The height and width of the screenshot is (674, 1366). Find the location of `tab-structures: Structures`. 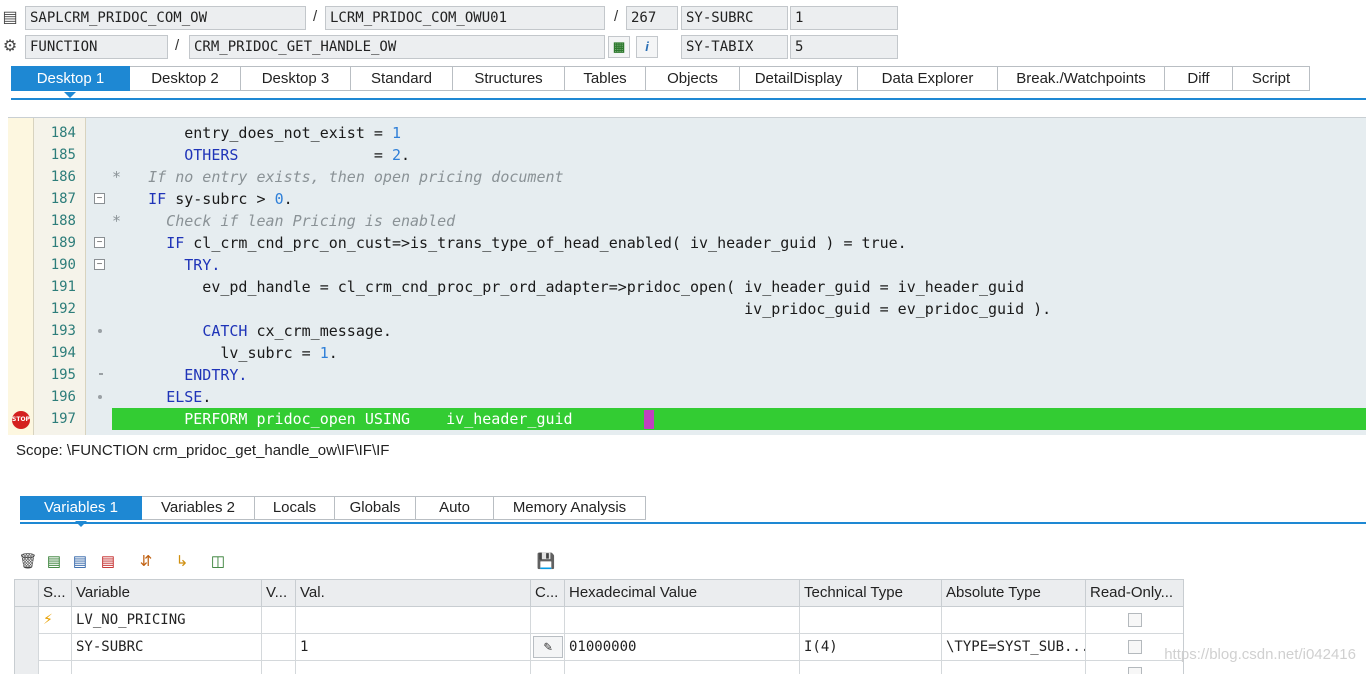

tab-structures: Structures is located at coordinates (509, 78).